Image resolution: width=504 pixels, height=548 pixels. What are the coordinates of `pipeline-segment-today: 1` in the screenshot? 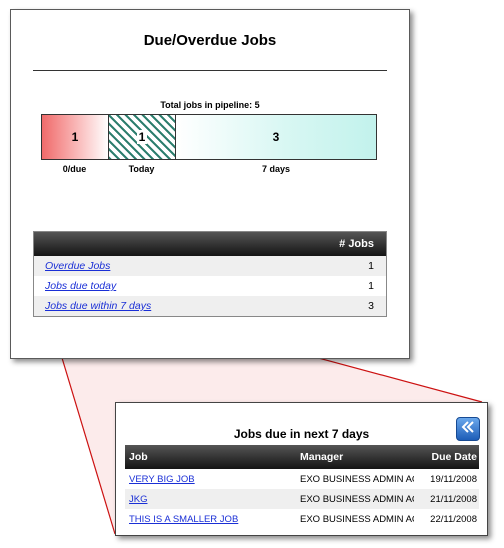 It's located at (142, 137).